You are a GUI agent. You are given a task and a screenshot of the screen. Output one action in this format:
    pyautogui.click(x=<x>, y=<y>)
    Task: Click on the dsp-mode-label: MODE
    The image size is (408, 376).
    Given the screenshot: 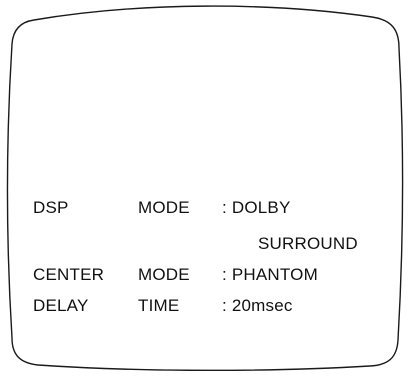 What is the action you would take?
    pyautogui.click(x=164, y=207)
    